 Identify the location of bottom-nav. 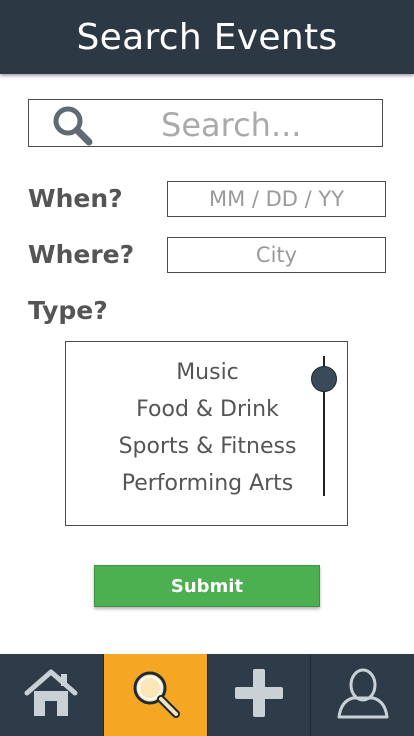
(207, 695).